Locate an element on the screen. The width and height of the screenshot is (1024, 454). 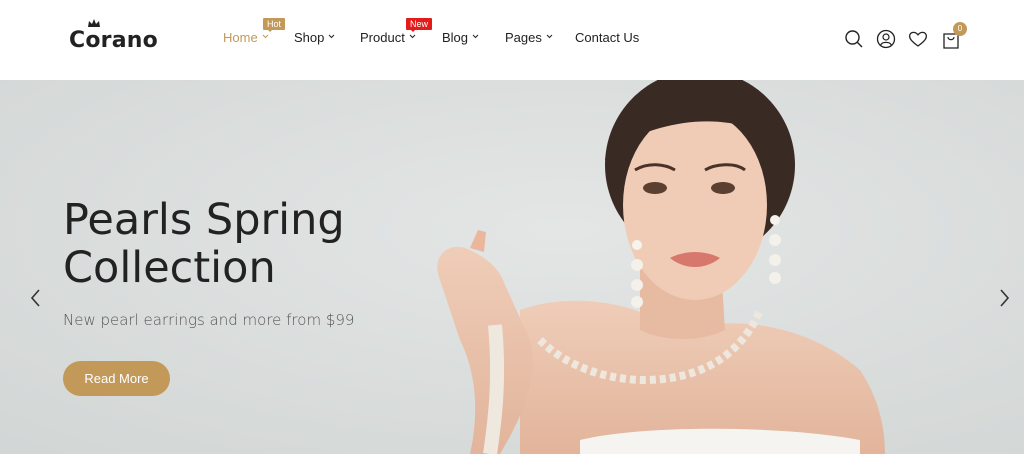
hero-title: Pearls Spring Collection is located at coordinates (243, 244).